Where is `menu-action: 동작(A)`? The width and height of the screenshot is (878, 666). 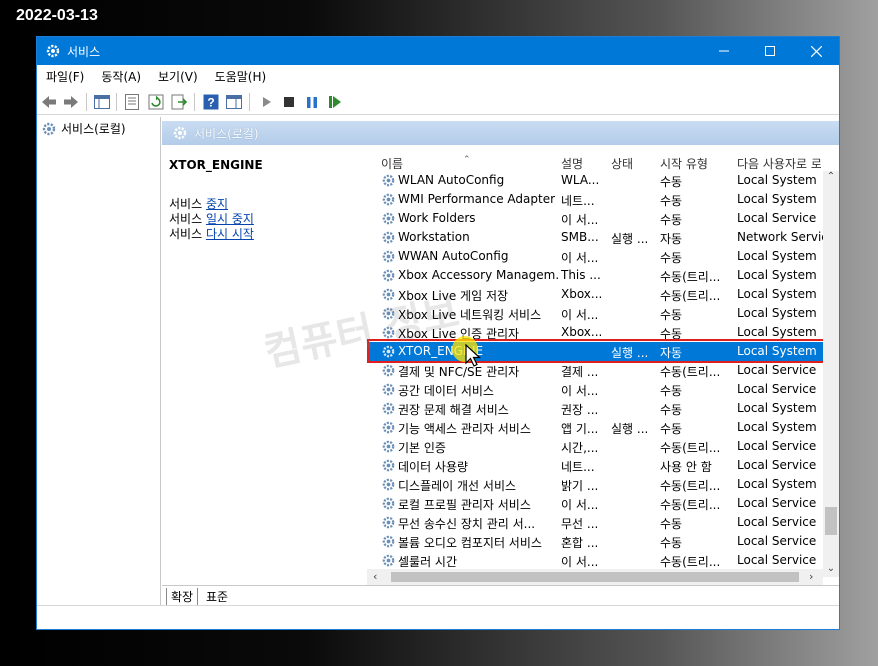
menu-action: 동작(A) is located at coordinates (120, 76).